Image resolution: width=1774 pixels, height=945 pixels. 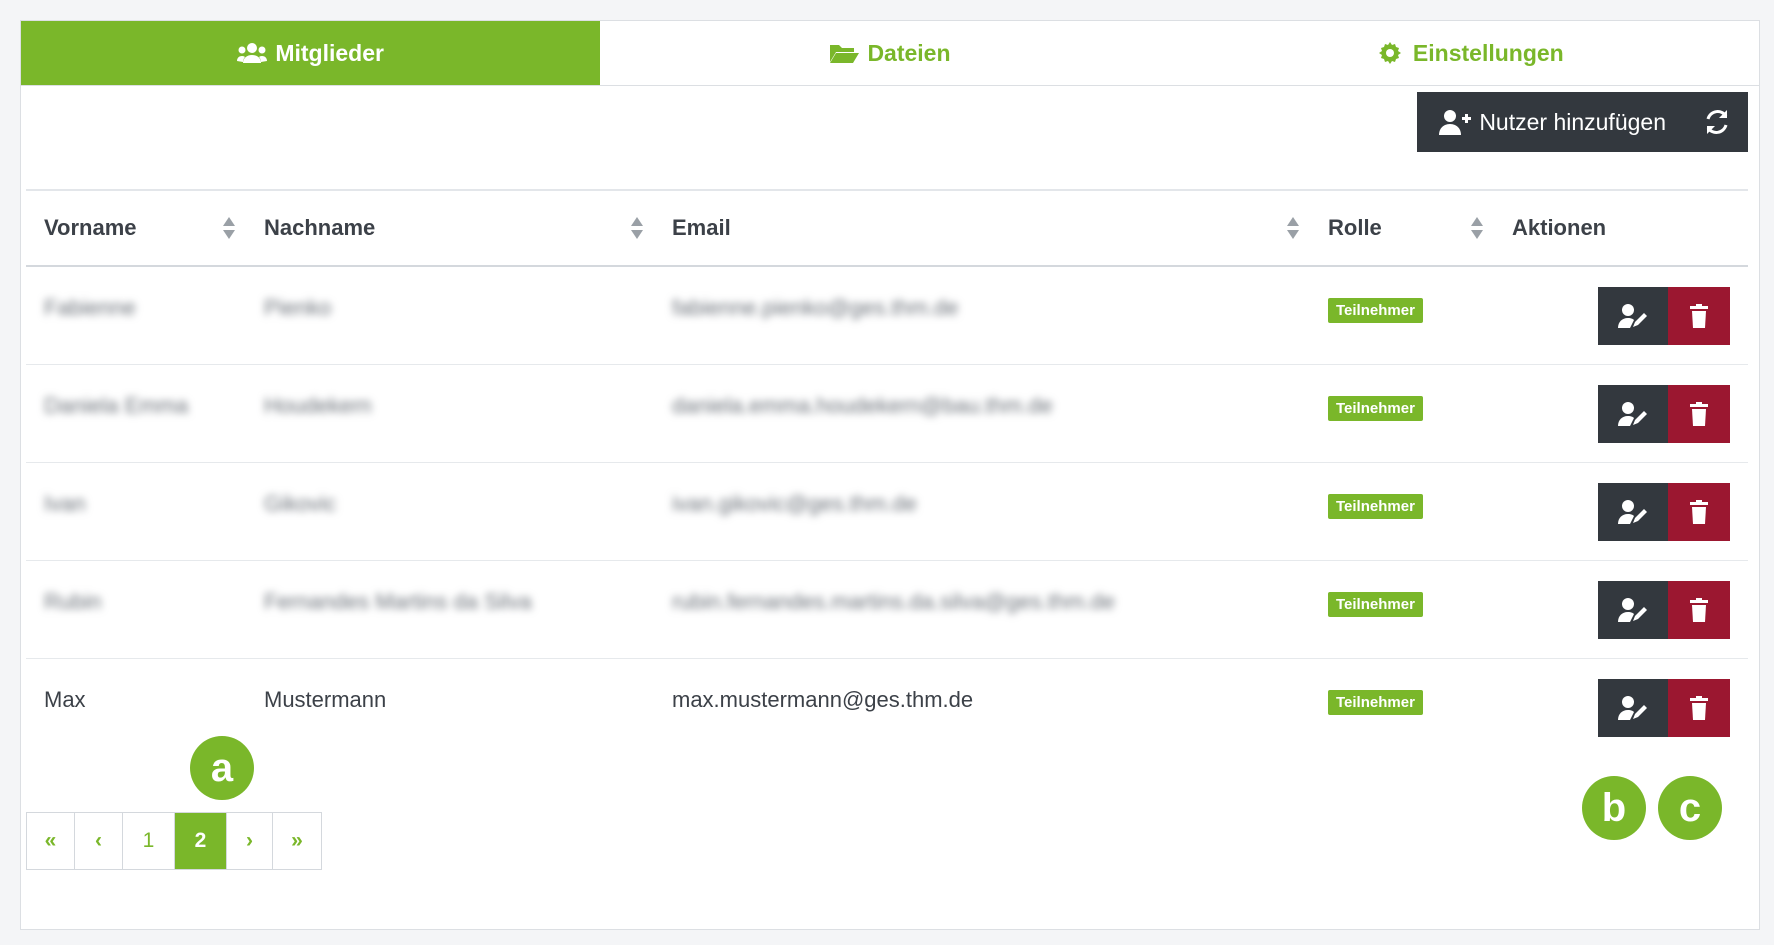 I want to click on folder-open-icon, so click(x=845, y=54).